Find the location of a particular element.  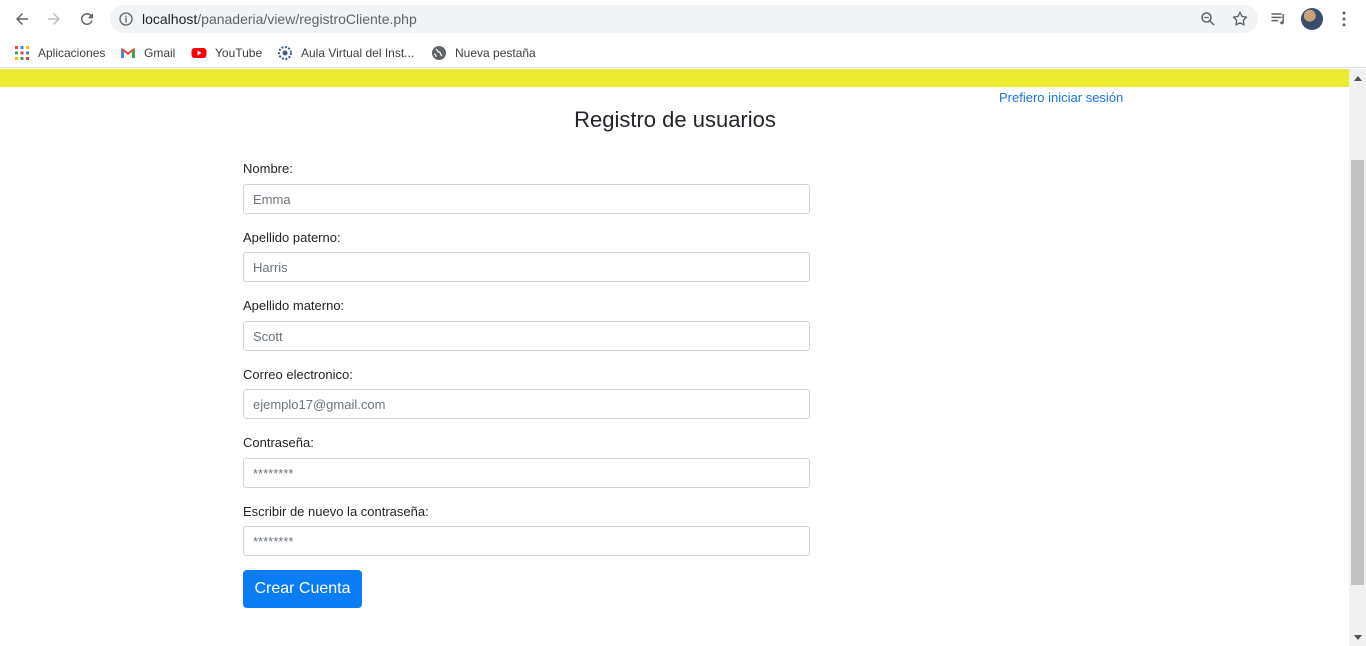

triangle-down-icon is located at coordinates (1357, 637).